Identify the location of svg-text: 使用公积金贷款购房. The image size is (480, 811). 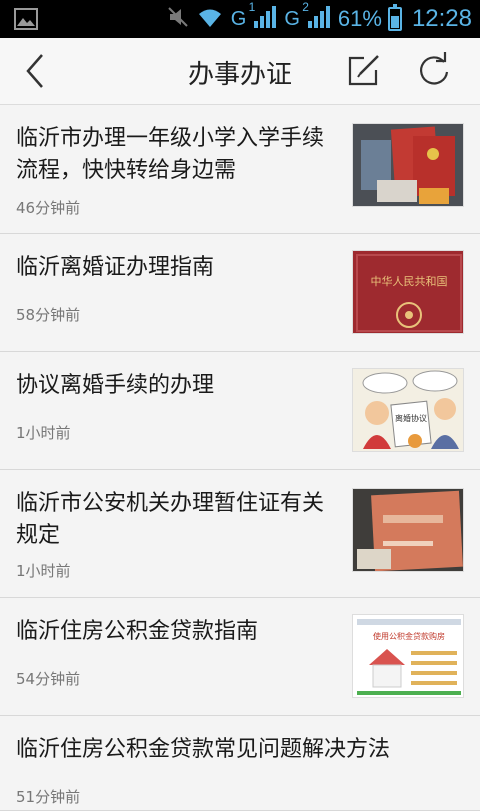
(409, 636).